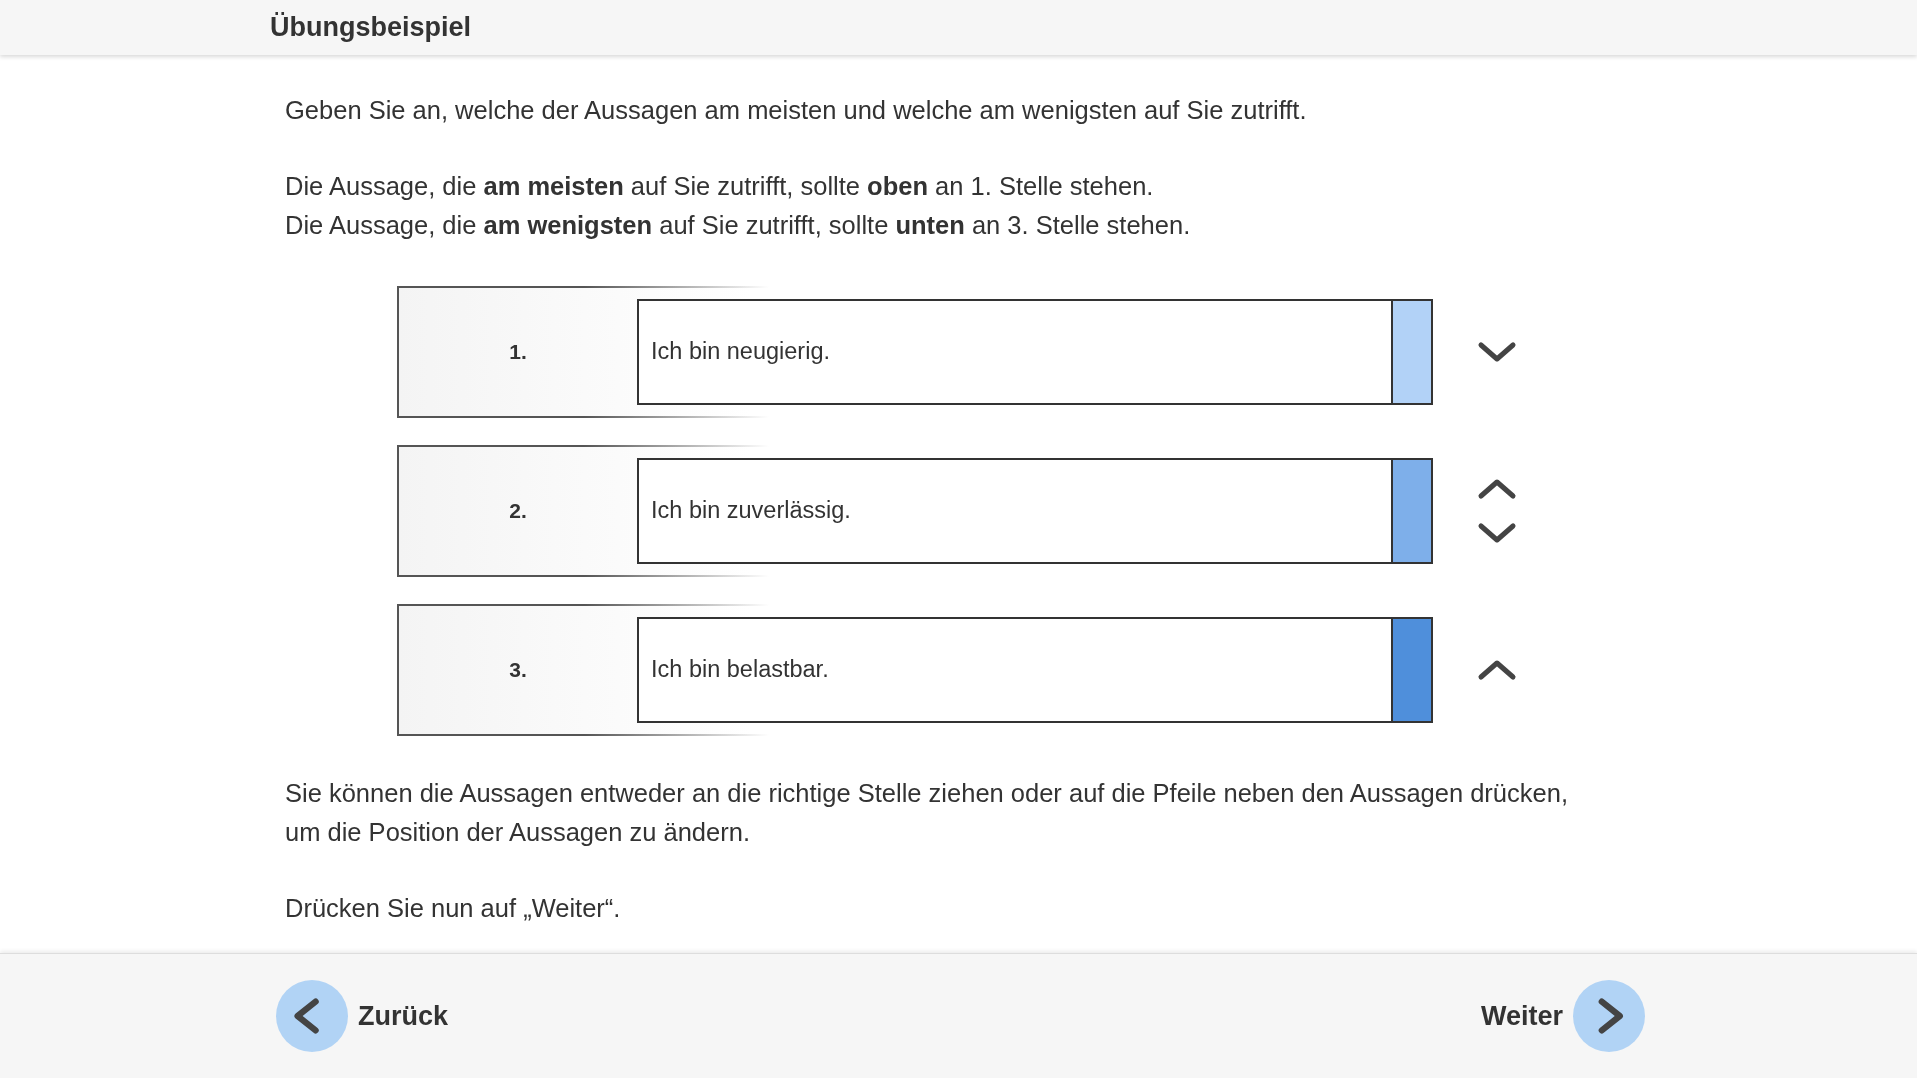  What do you see at coordinates (518, 670) in the screenshot?
I see `rank-number: 3.` at bounding box center [518, 670].